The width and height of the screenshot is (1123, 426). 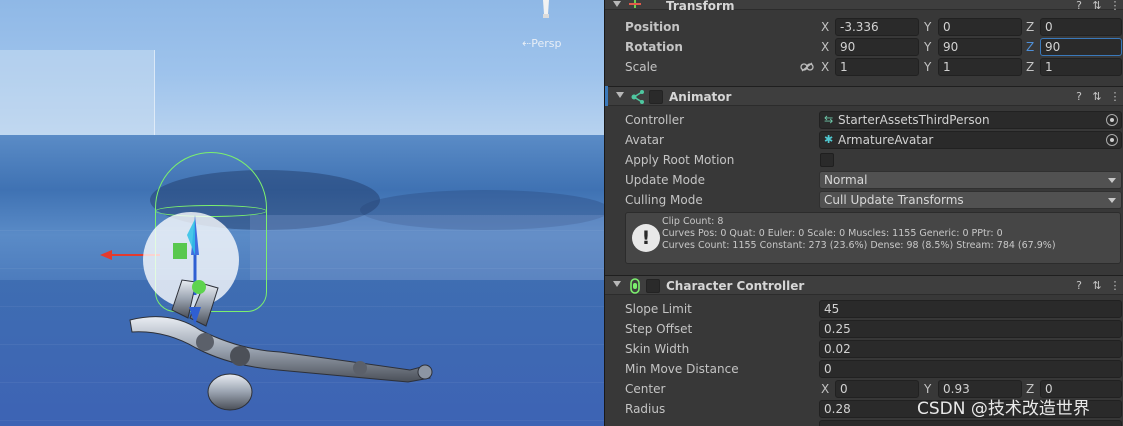 I want to click on transform-scale-row: Scale X 1 Y 1 Z 1, so click(x=864, y=67).